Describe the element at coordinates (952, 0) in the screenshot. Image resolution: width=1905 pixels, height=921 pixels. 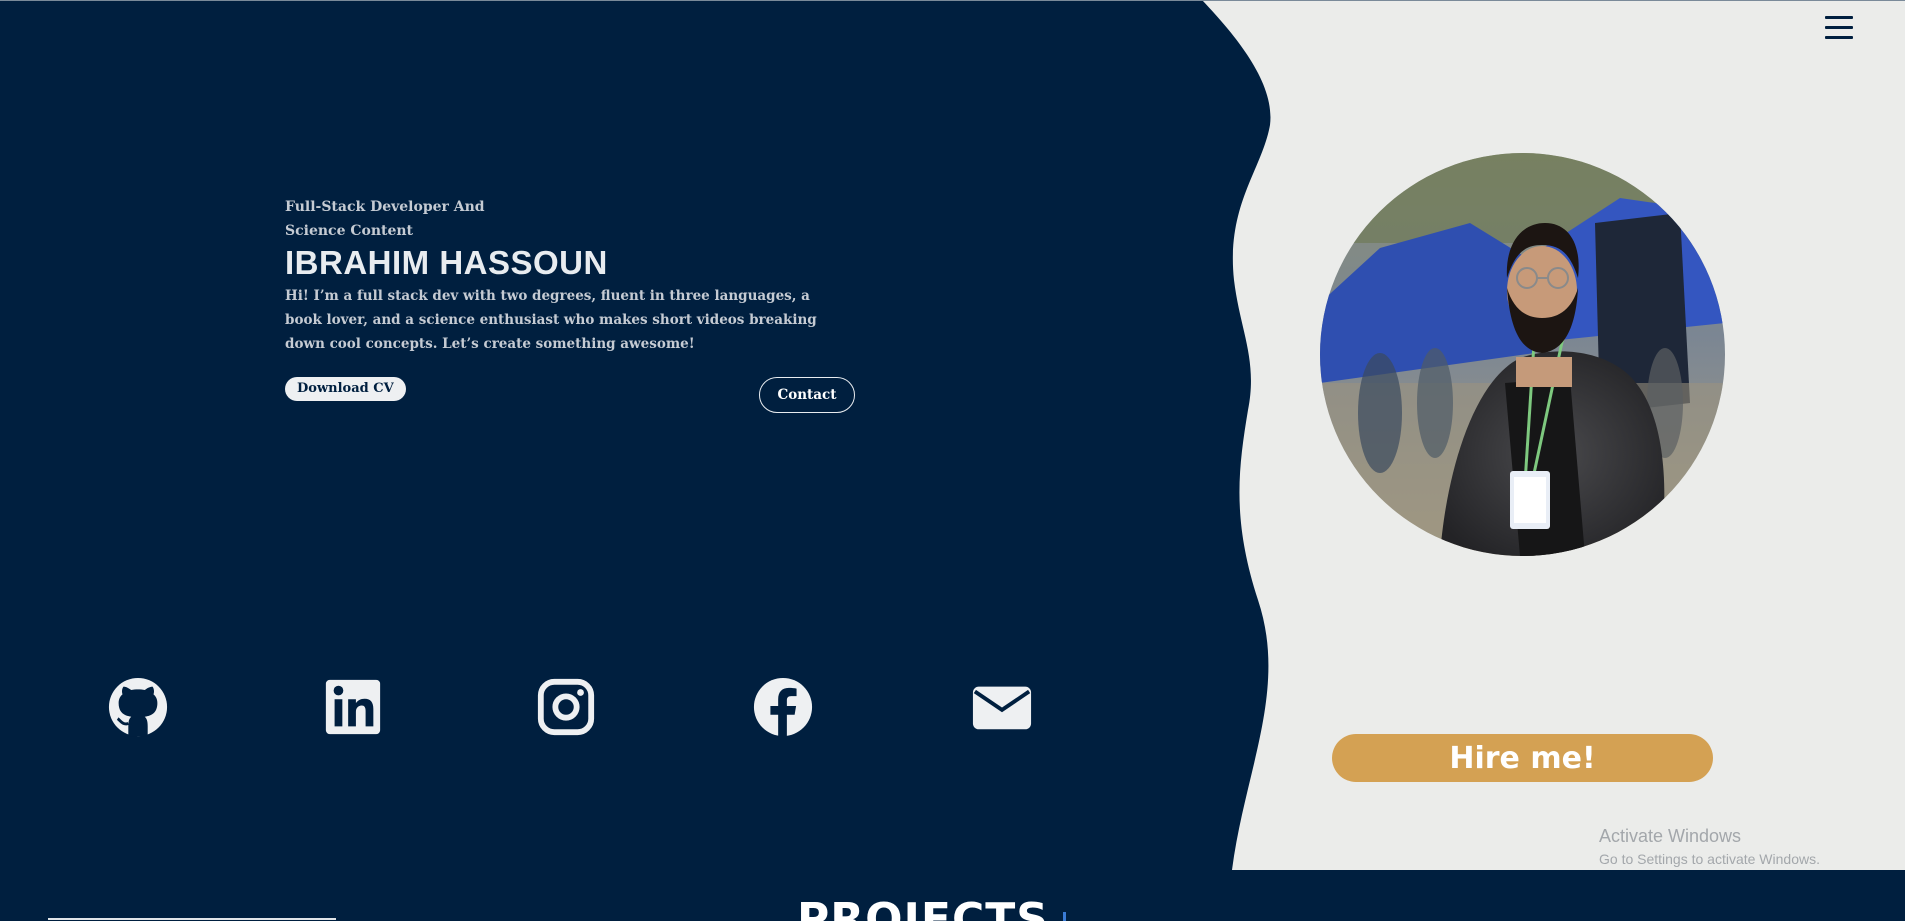
I see `top-border` at that location.